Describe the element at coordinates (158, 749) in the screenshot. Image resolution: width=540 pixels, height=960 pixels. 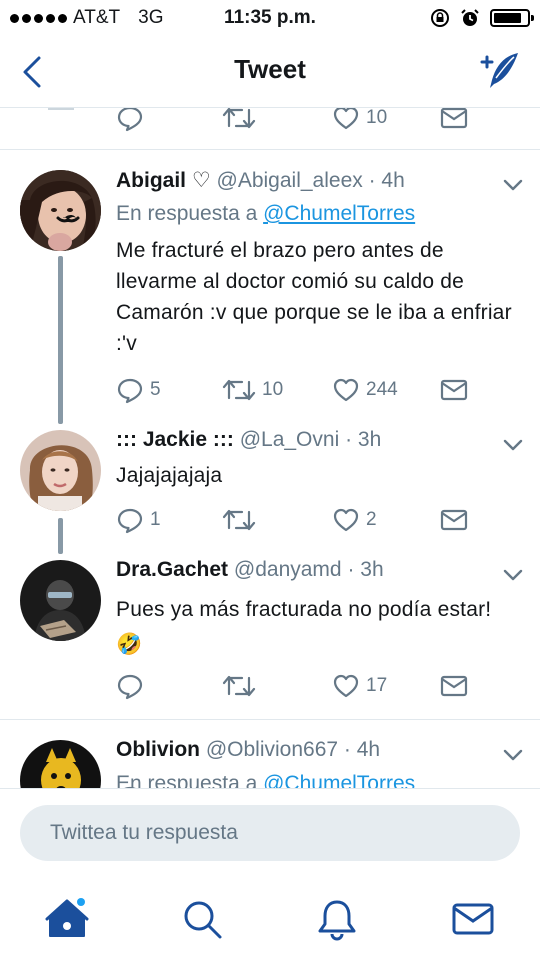
I see `display-name: Oblivion` at that location.